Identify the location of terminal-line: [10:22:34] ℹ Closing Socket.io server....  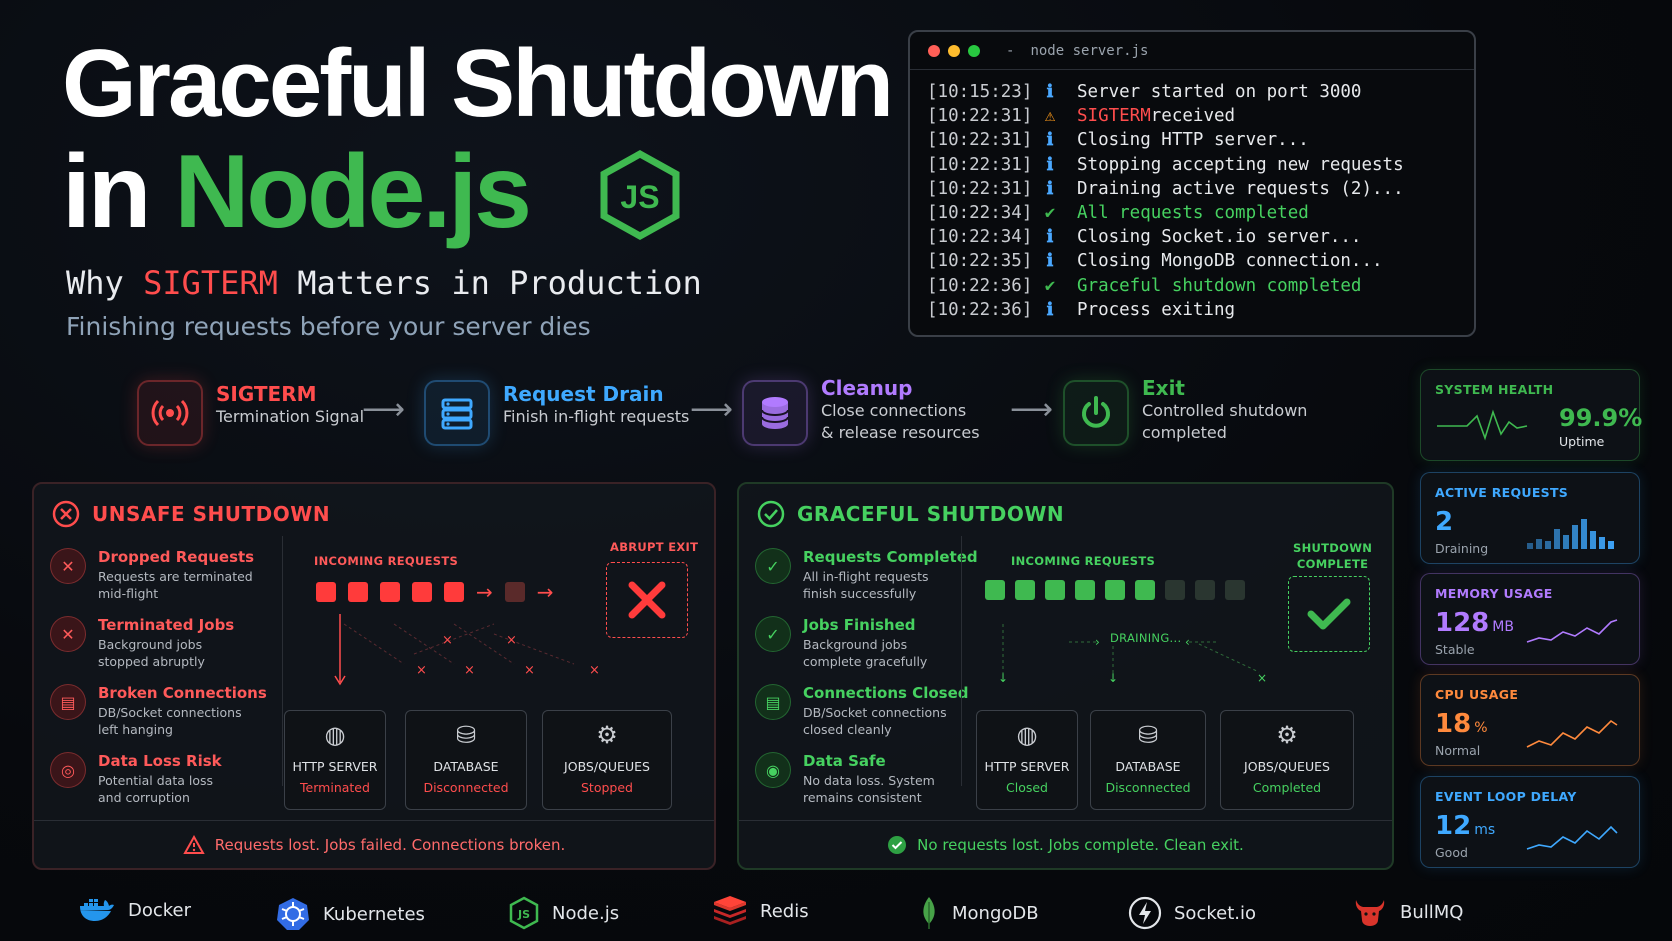
(1200, 237).